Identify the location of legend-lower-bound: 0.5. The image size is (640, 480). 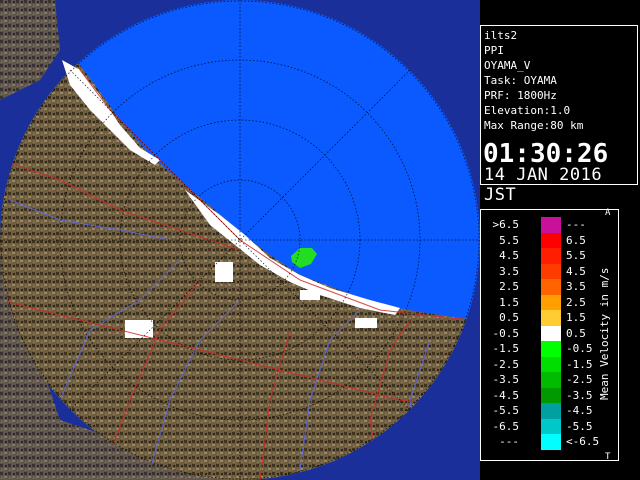
(509, 317).